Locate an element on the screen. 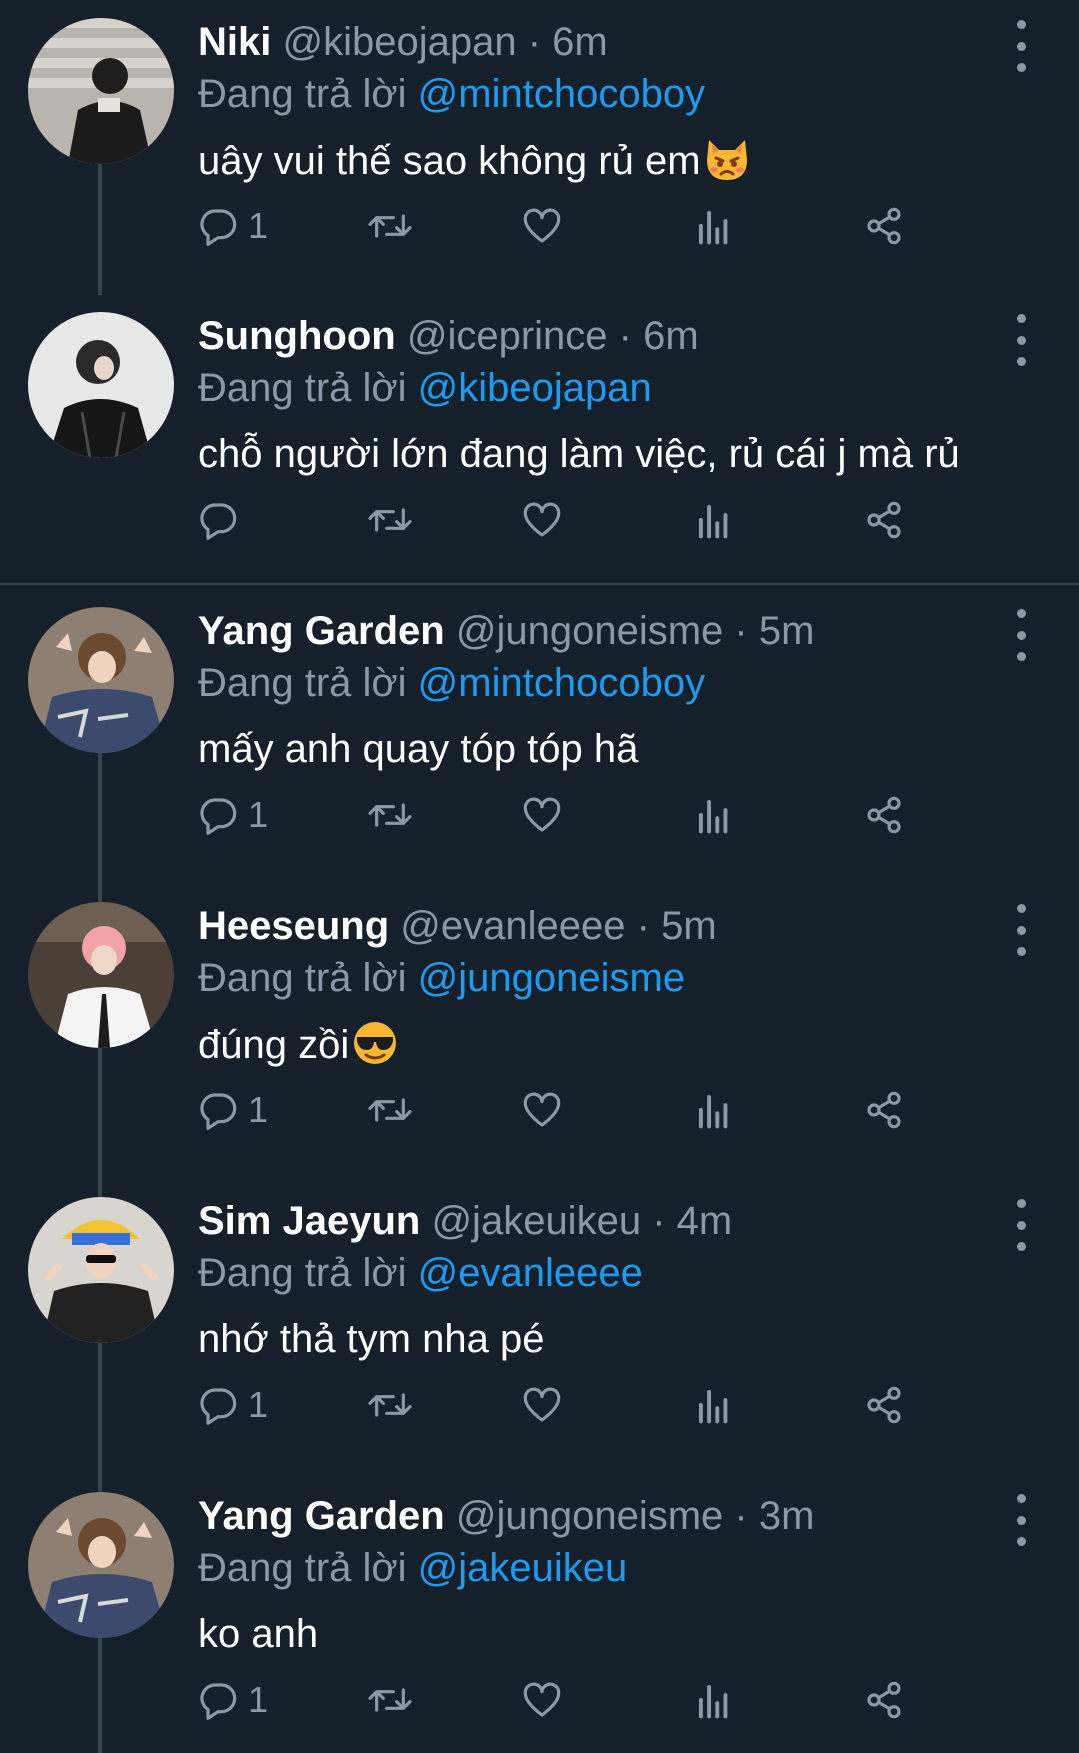 This screenshot has height=1753, width=1079. tweet-actions is located at coordinates (608, 520).